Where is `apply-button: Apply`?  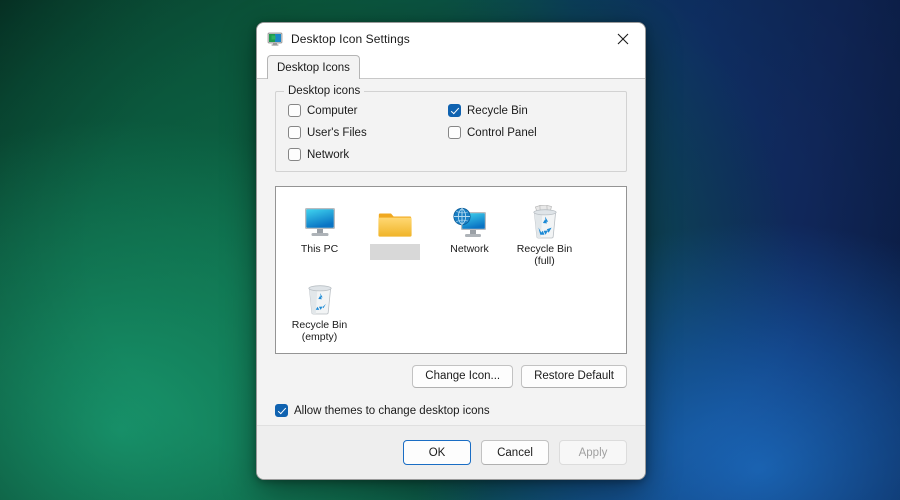
apply-button: Apply is located at coordinates (593, 452).